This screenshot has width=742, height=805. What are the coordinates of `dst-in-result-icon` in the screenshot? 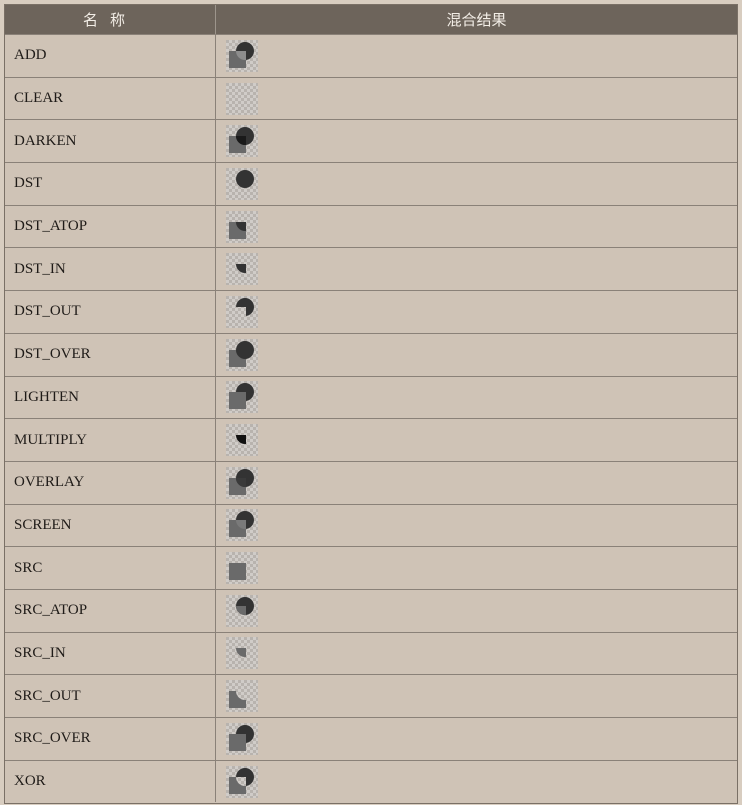 It's located at (242, 269).